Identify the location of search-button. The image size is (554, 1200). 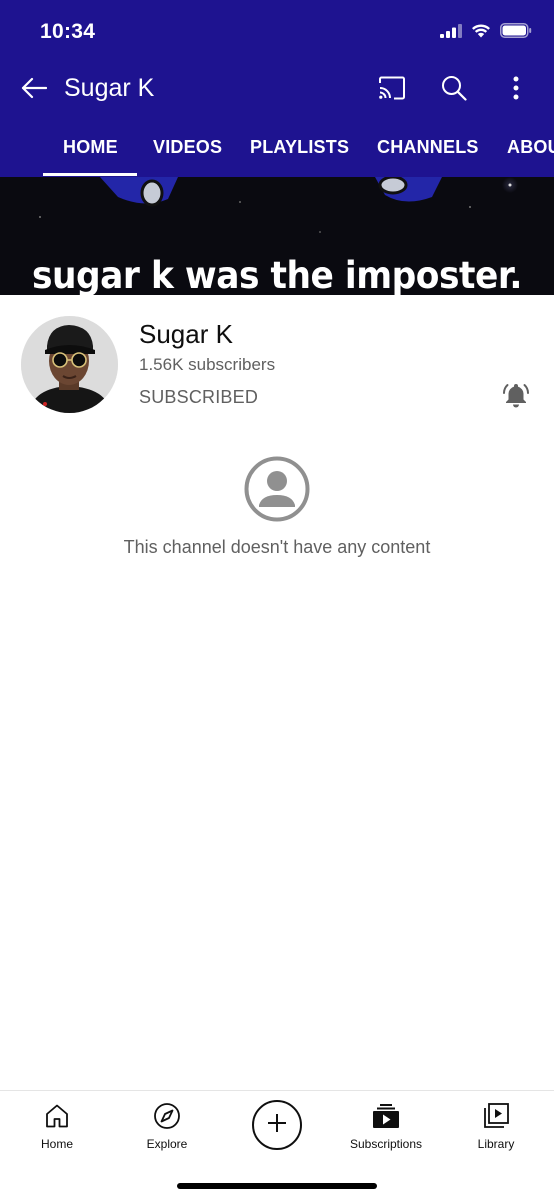
(454, 90).